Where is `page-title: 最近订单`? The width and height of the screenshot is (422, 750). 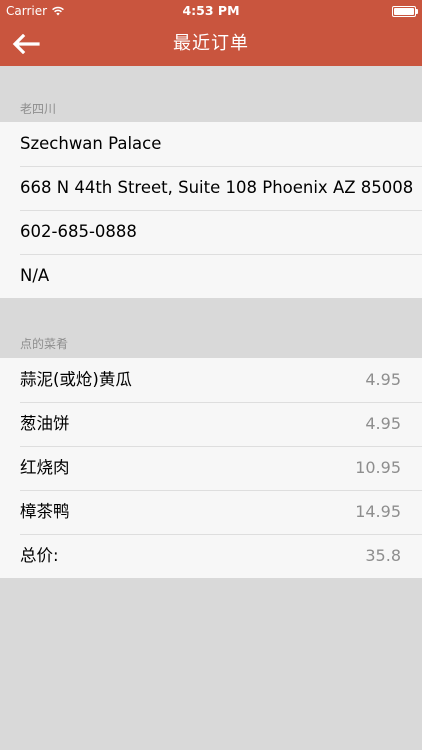 page-title: 最近订单 is located at coordinates (211, 43).